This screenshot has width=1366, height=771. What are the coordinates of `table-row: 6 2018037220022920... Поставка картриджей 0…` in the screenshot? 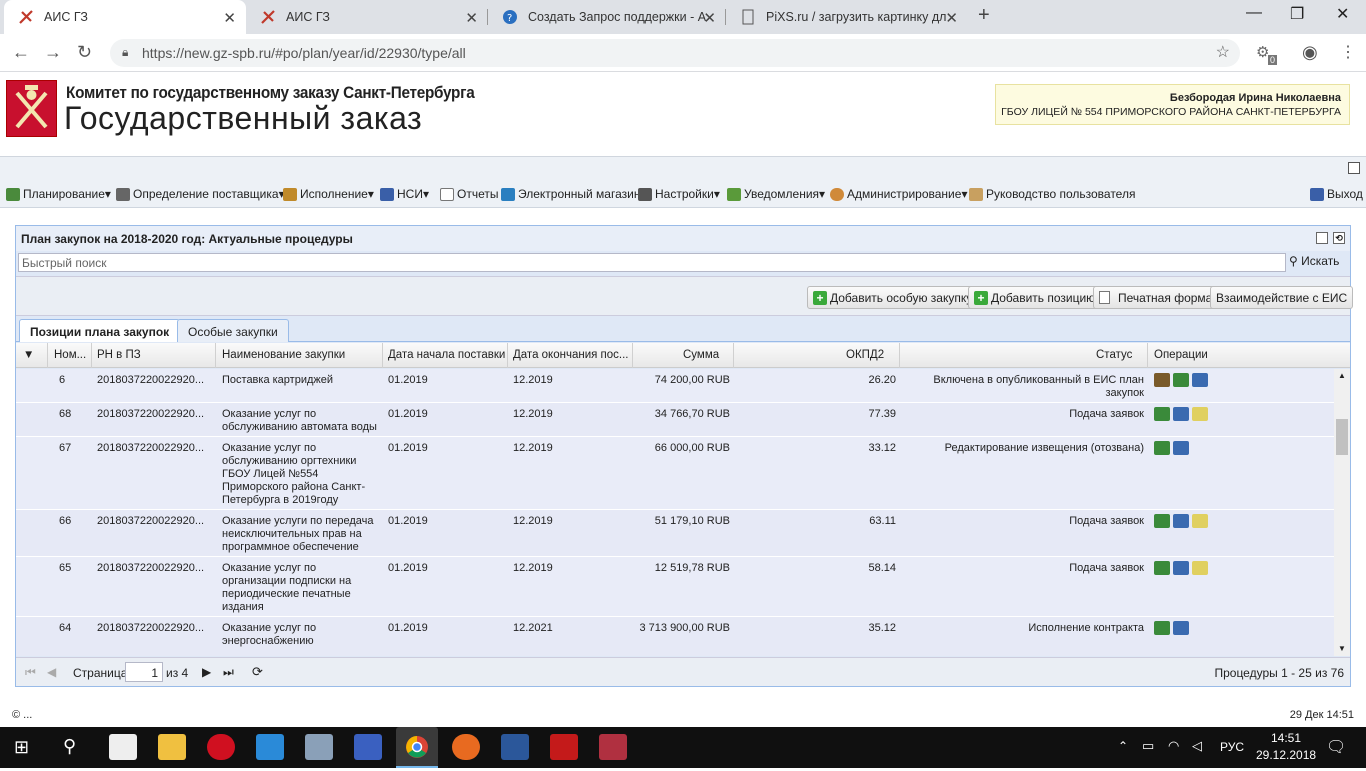 It's located at (675, 386).